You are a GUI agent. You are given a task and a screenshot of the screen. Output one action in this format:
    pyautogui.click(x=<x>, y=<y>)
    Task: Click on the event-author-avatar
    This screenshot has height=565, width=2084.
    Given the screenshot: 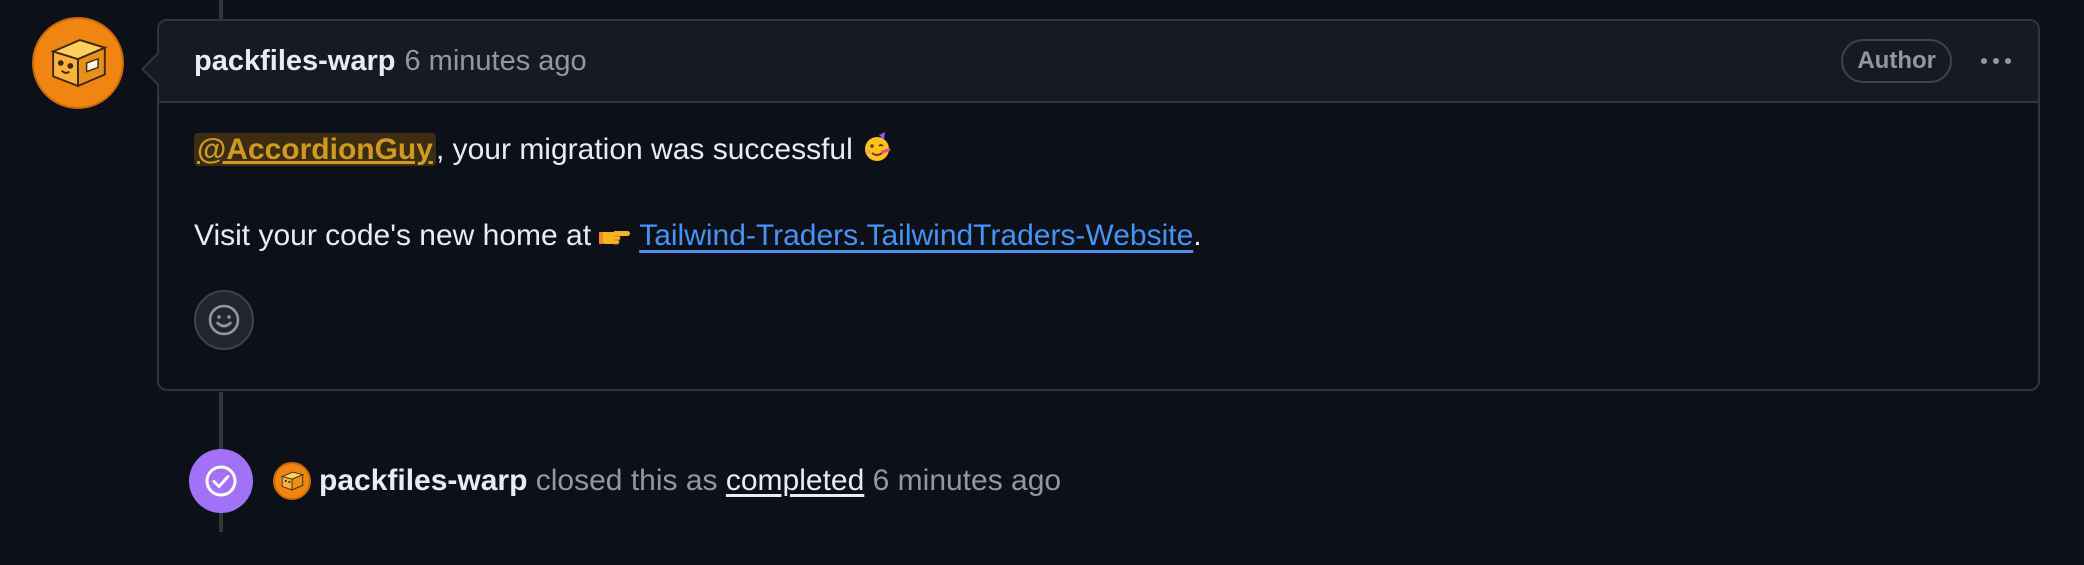 What is the action you would take?
    pyautogui.click(x=292, y=481)
    